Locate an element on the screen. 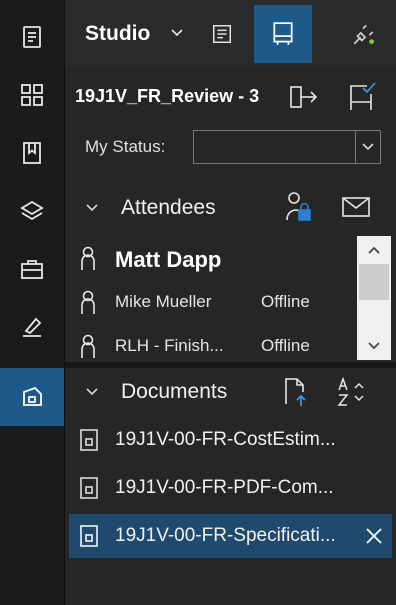  my-status-select is located at coordinates (287, 147).